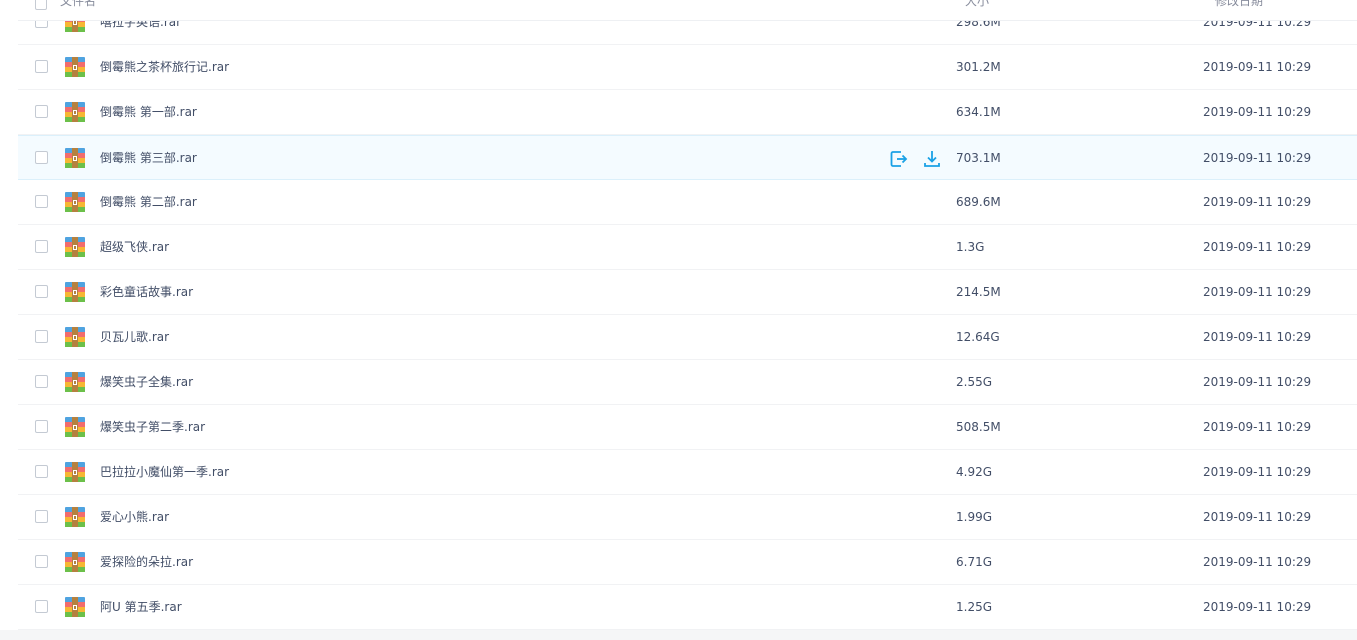 The image size is (1357, 640). I want to click on file-name: 爱探险的朵拉.rar, so click(146, 562).